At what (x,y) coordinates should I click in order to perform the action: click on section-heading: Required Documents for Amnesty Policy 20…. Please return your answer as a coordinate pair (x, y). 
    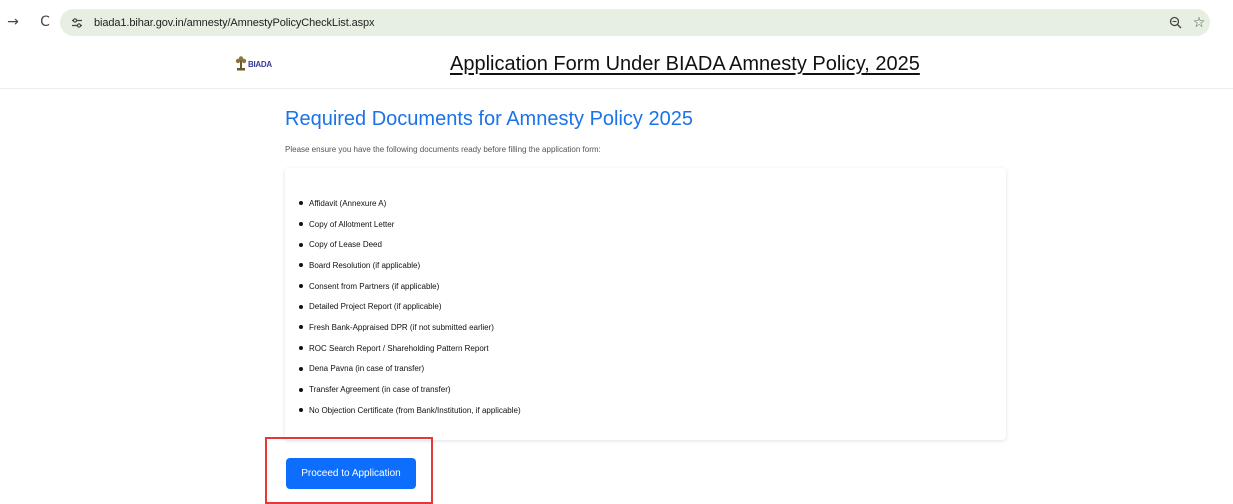
    Looking at the image, I should click on (489, 119).